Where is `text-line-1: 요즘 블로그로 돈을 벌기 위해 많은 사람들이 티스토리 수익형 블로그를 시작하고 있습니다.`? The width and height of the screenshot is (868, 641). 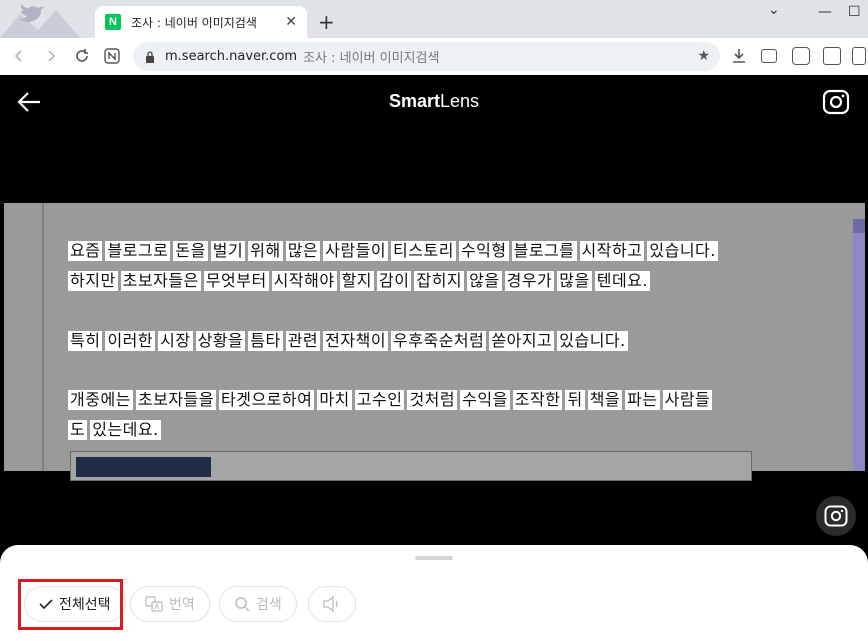 text-line-1: 요즘 블로그로 돈을 벌기 위해 많은 사람들이 티스토리 수익형 블로그를 시작하고 있습니다. is located at coordinates (393, 251).